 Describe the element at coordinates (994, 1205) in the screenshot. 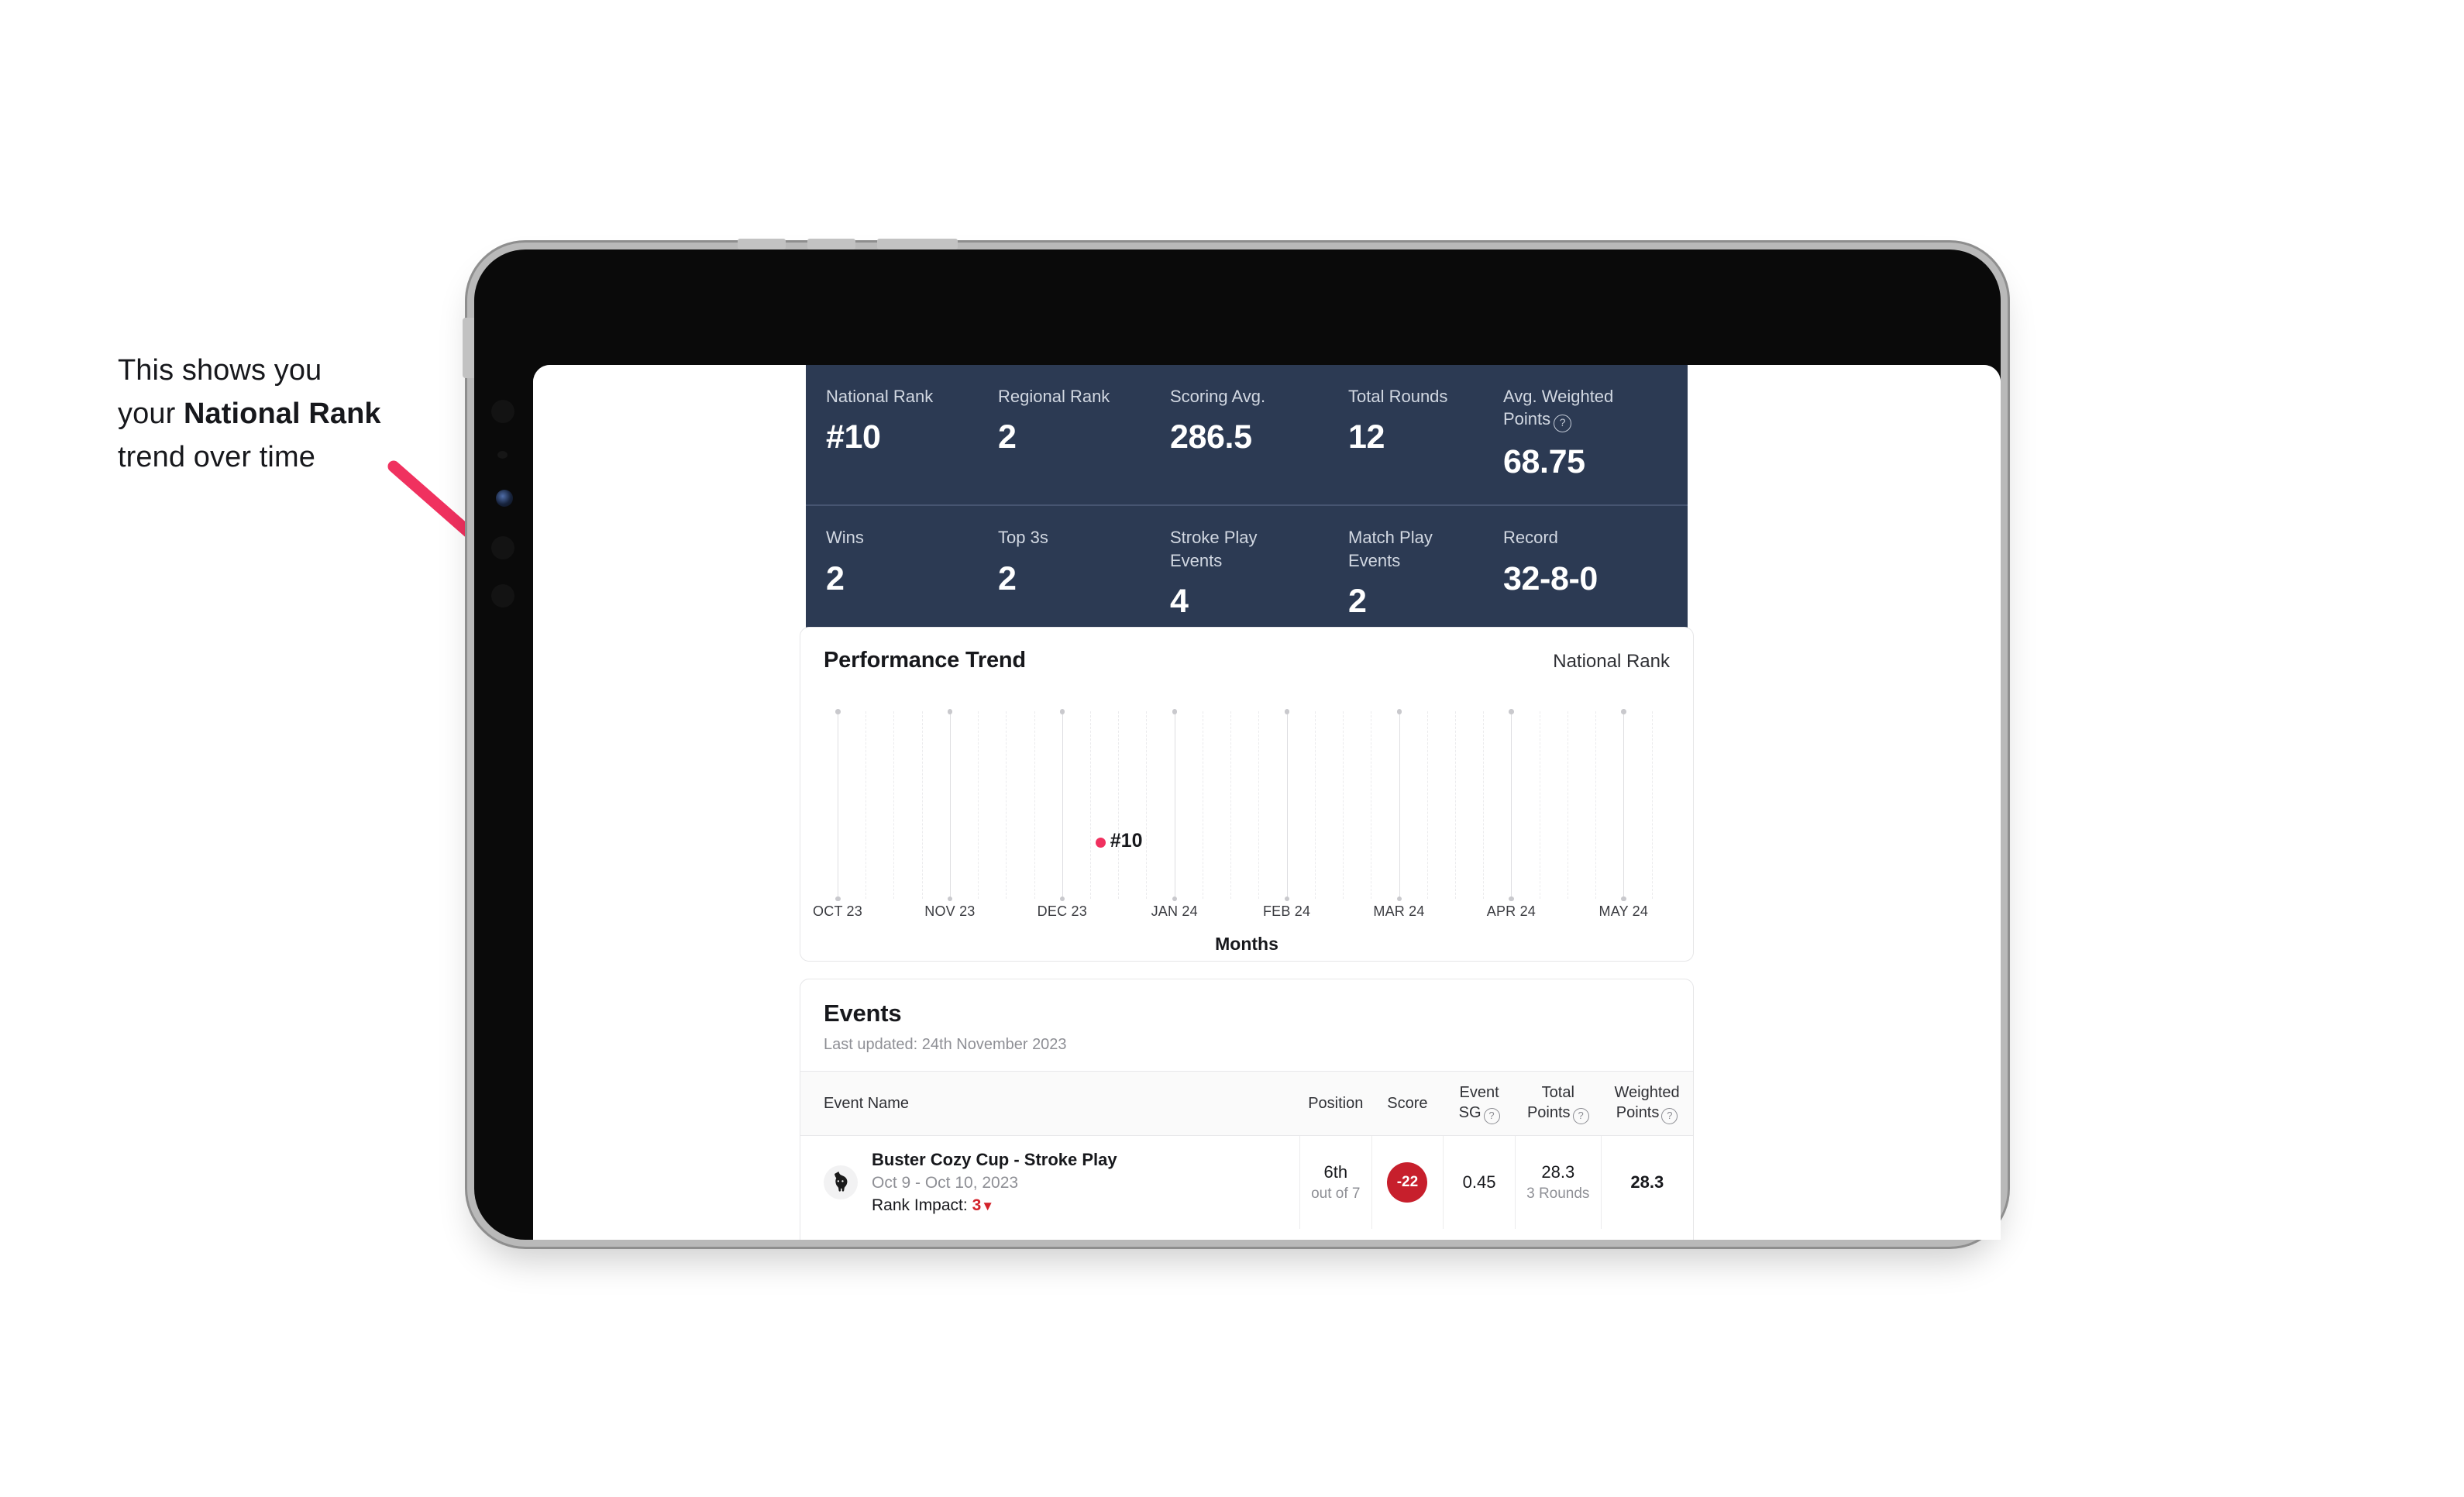

I see `event-rank-impact: Rank Impact: 3▼` at that location.